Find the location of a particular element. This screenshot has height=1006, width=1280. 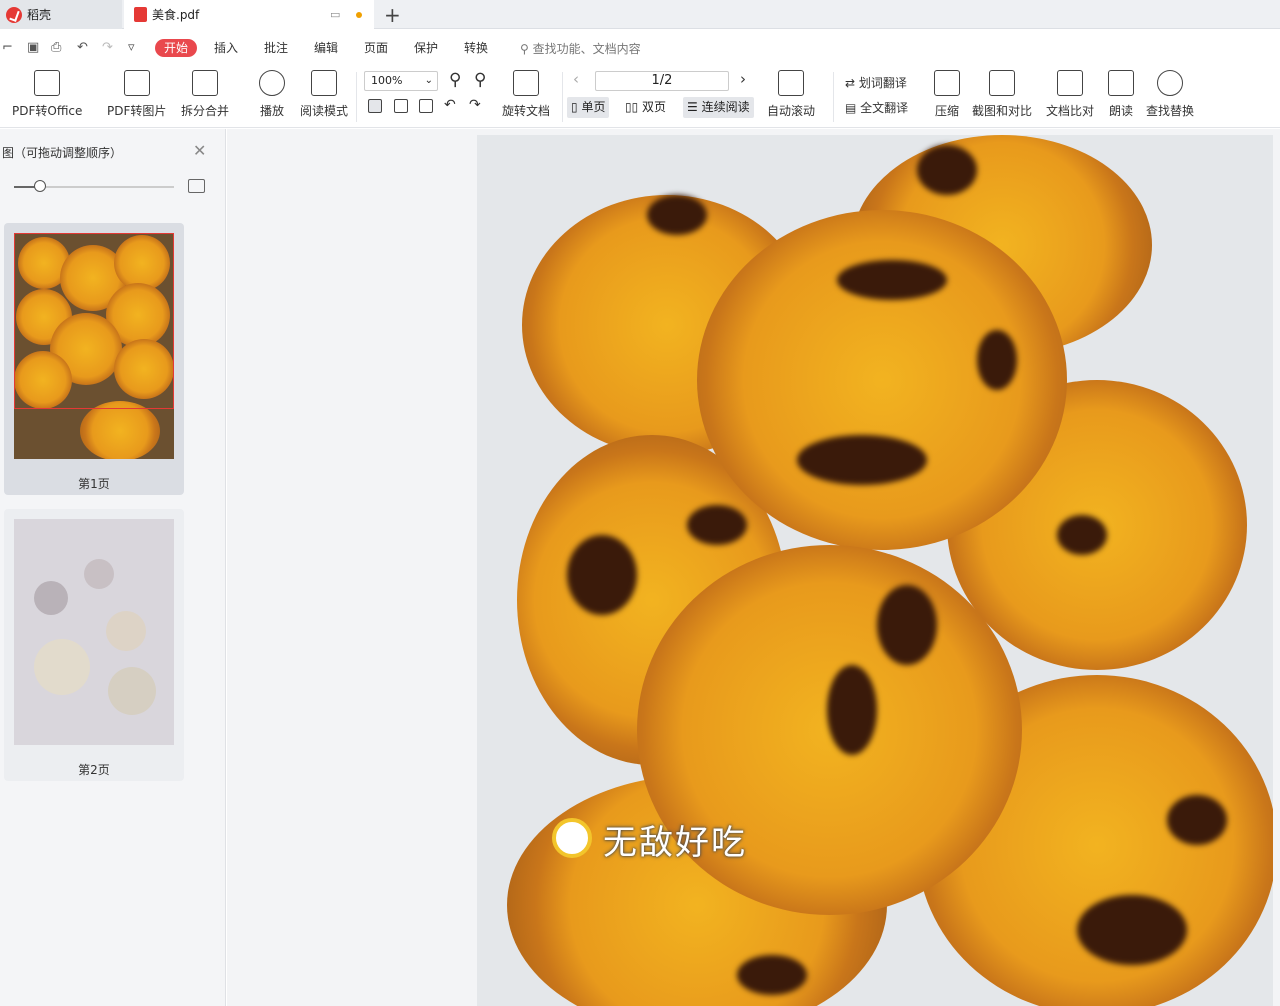

open-icon: ⌐ is located at coordinates (7, 47).